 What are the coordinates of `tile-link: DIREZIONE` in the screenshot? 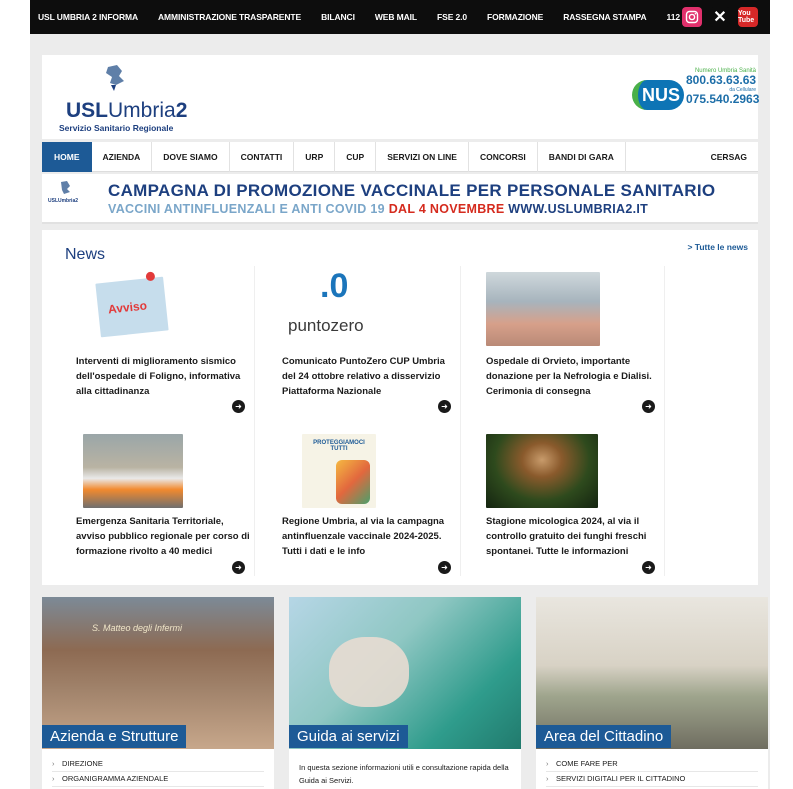 It's located at (158, 764).